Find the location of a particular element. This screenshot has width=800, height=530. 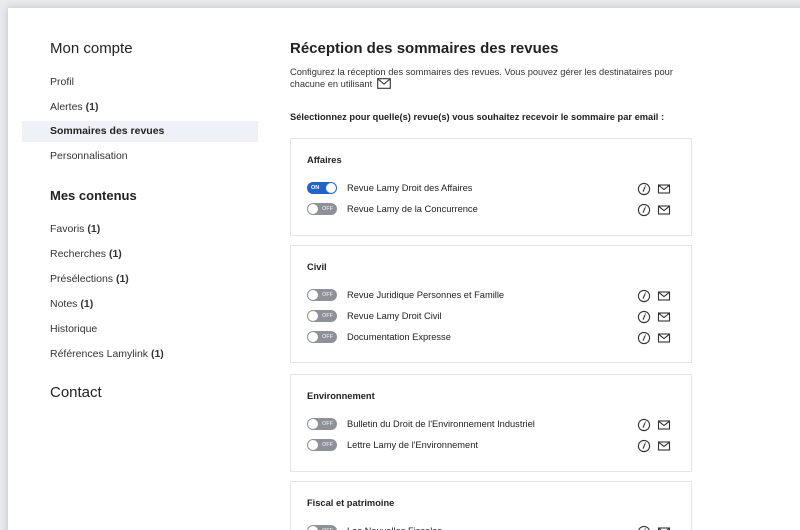

sidebar-item-label: Présélections is located at coordinates (82, 279).